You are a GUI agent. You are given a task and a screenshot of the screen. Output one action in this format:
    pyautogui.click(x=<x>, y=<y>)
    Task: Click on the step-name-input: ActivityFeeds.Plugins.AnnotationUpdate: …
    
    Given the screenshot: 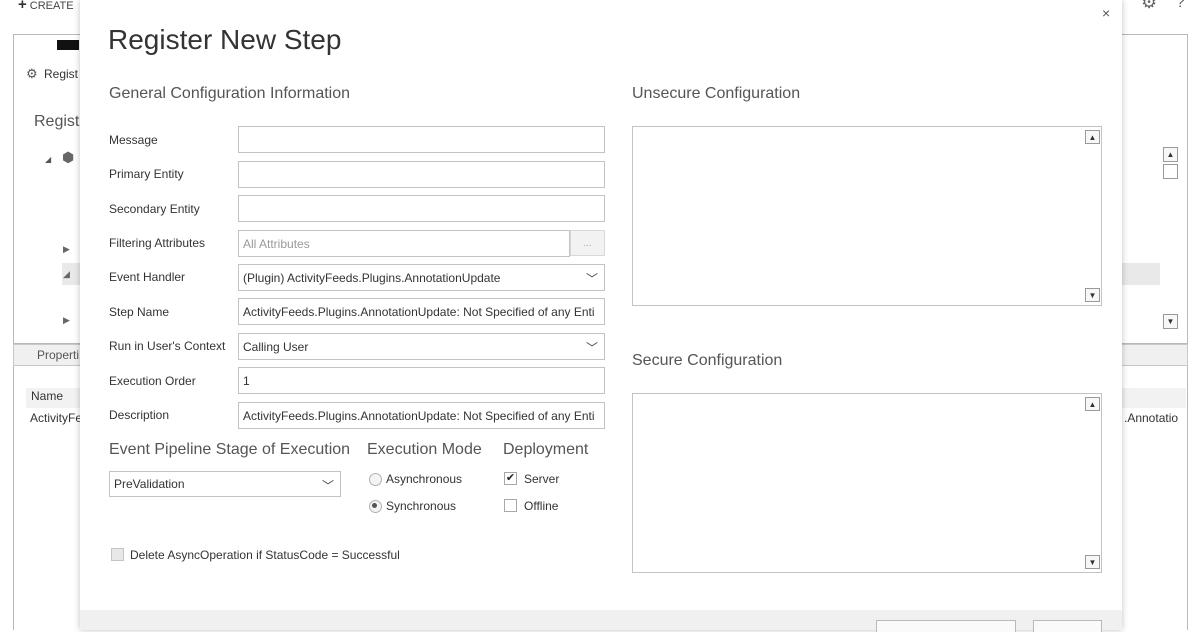 What is the action you would take?
    pyautogui.click(x=421, y=311)
    